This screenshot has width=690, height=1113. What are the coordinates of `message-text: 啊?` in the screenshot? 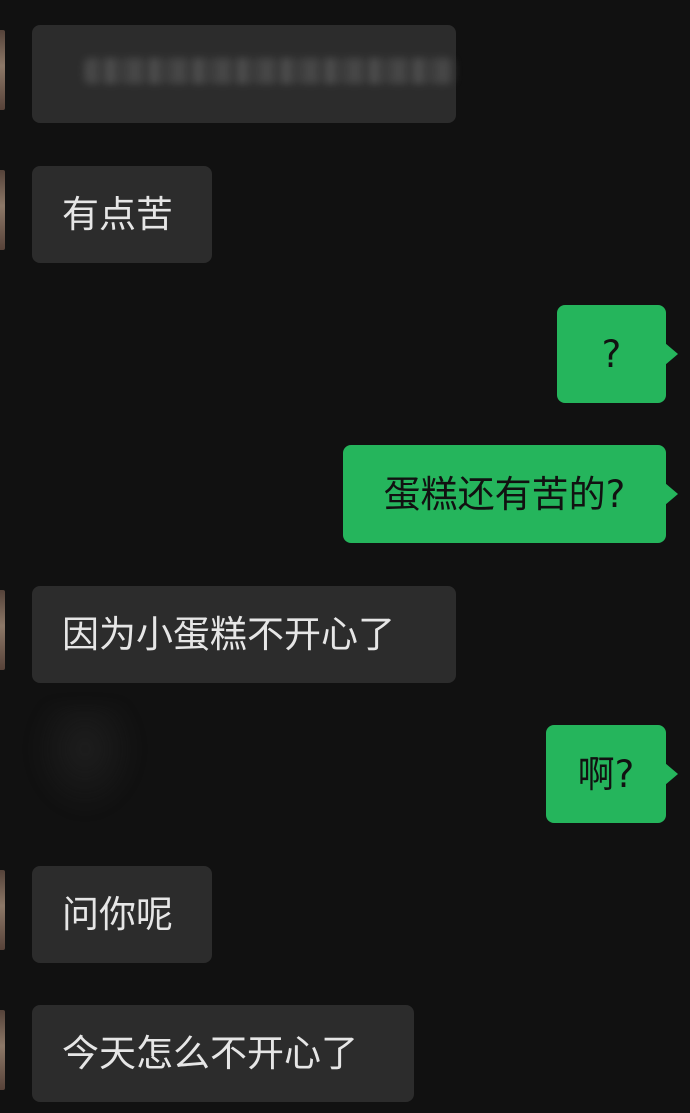 It's located at (606, 774).